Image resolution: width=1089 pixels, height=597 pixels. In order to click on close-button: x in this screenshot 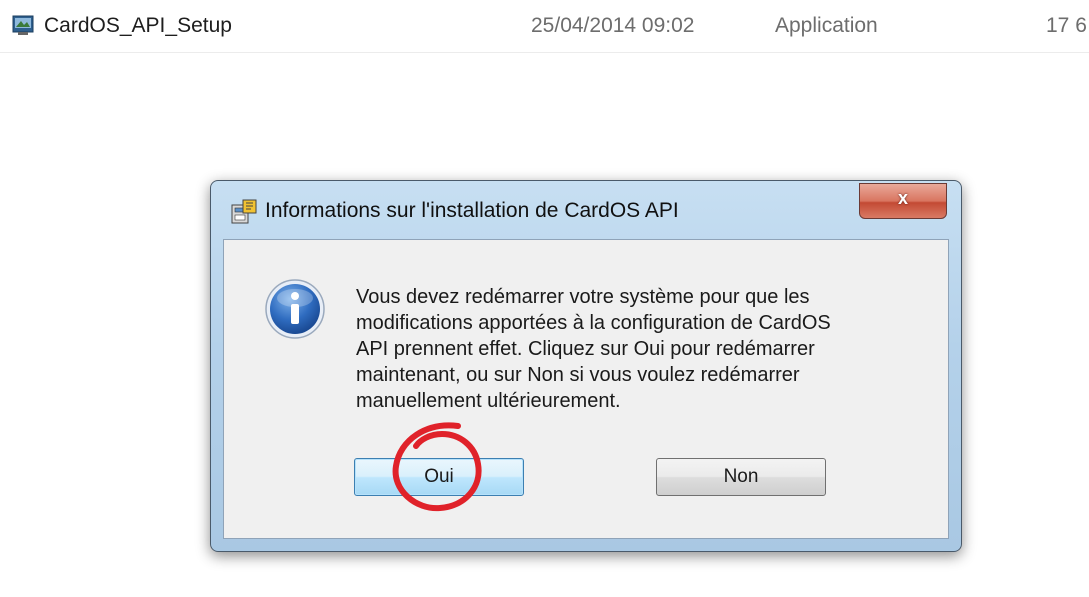, I will do `click(903, 201)`.